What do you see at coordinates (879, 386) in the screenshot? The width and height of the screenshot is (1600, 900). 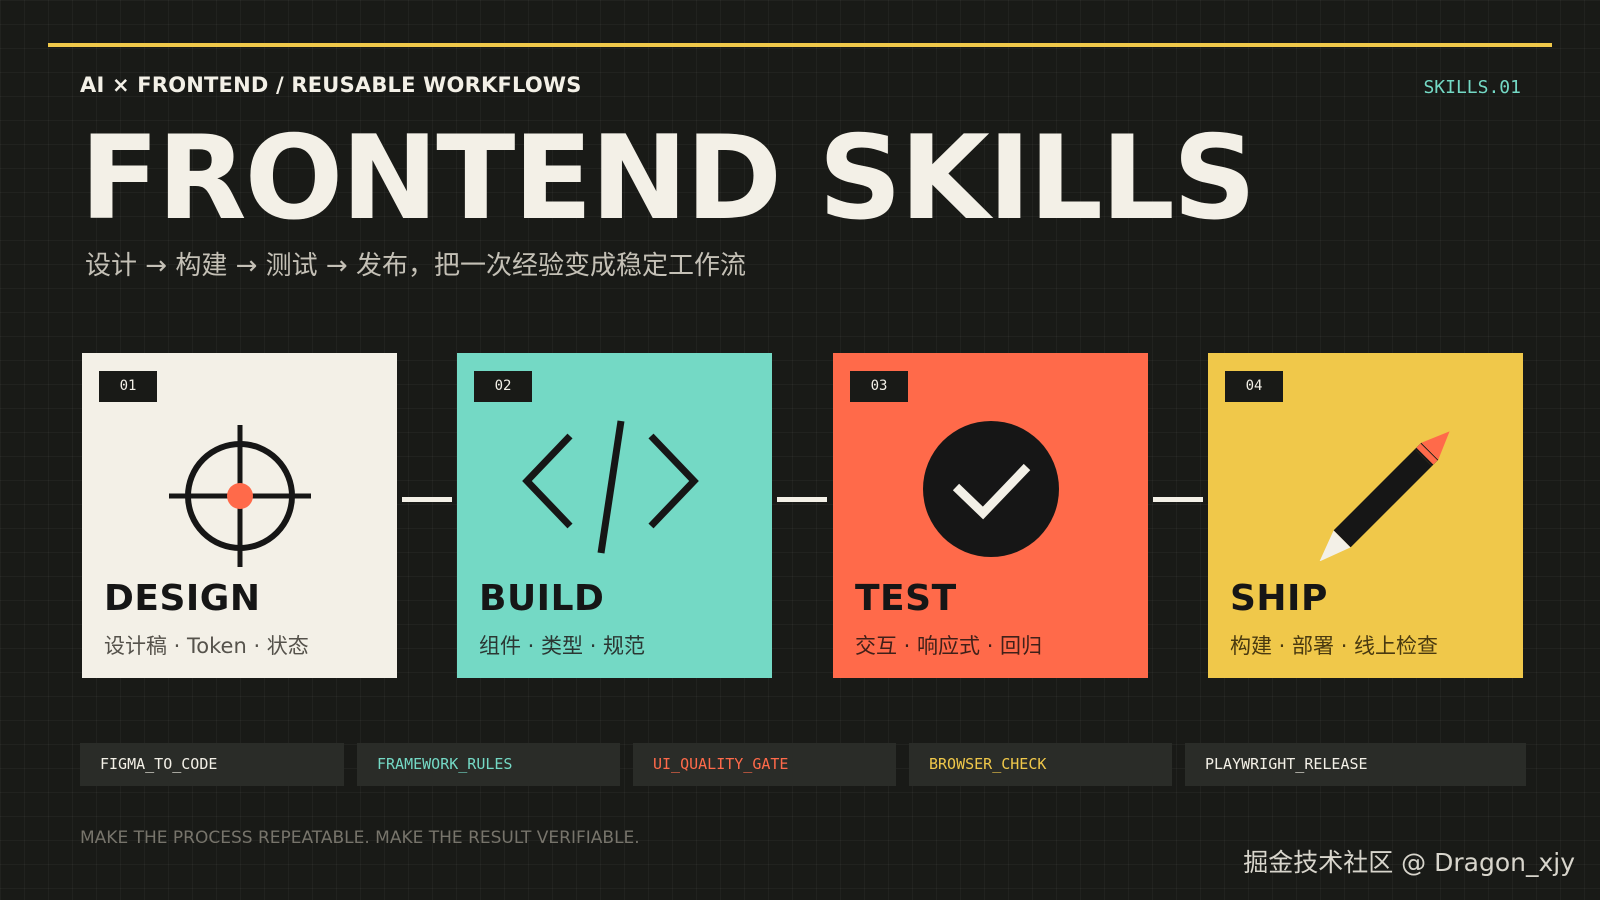 I see `card-number: 03` at bounding box center [879, 386].